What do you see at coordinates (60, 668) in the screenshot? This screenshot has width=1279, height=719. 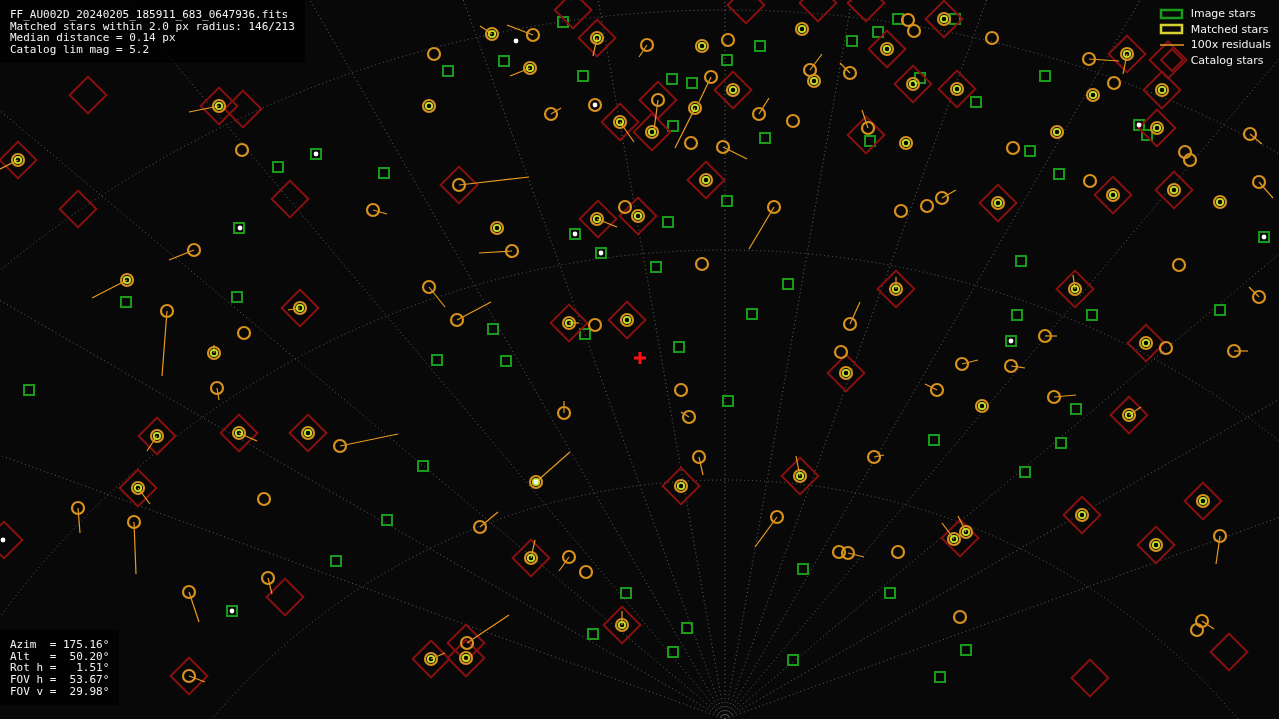 I see `info-line: Rot h = 1.51°` at bounding box center [60, 668].